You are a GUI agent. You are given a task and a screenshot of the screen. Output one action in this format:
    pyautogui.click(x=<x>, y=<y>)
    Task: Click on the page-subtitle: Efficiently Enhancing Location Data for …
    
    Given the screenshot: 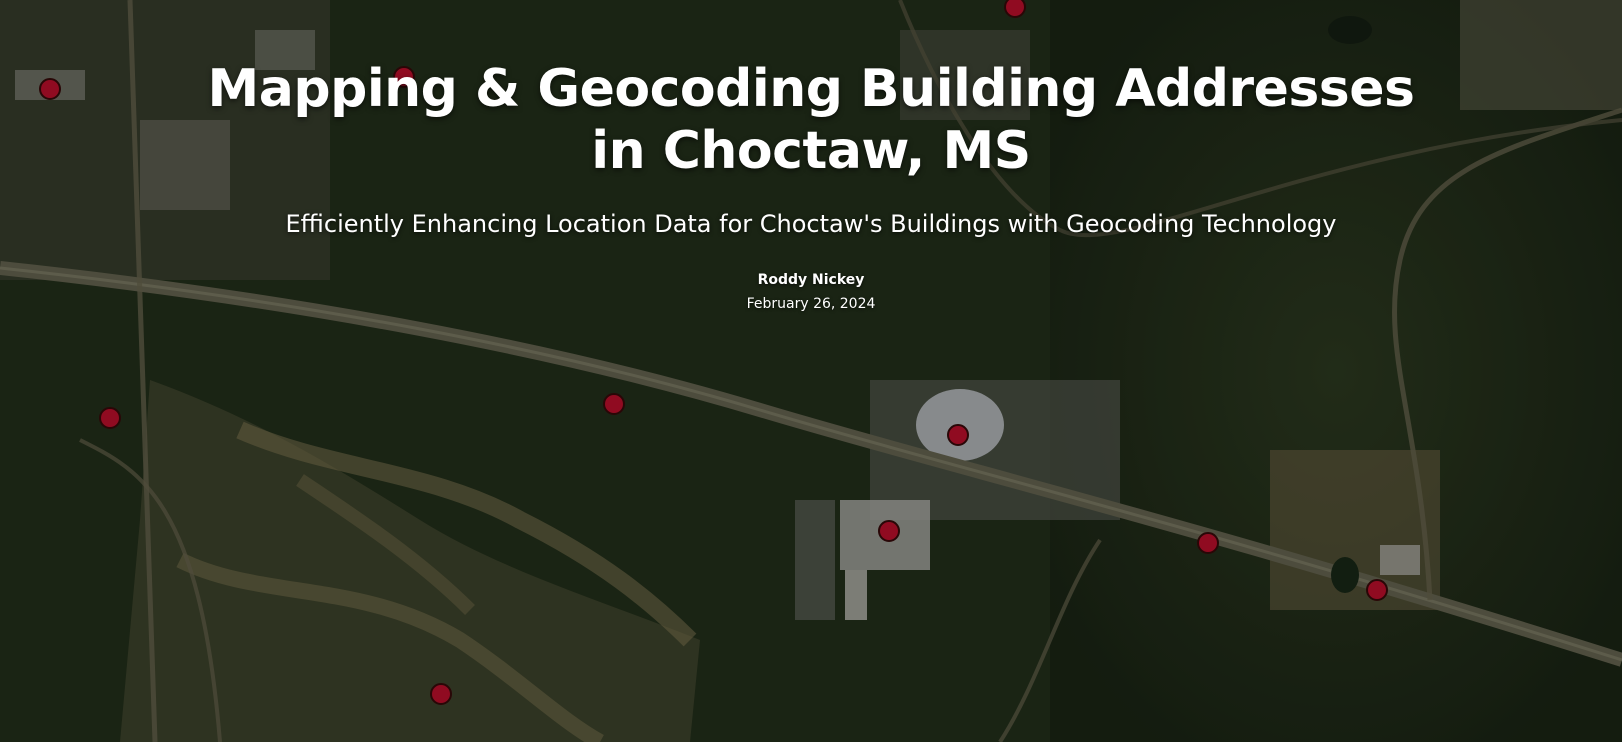 What is the action you would take?
    pyautogui.click(x=811, y=224)
    